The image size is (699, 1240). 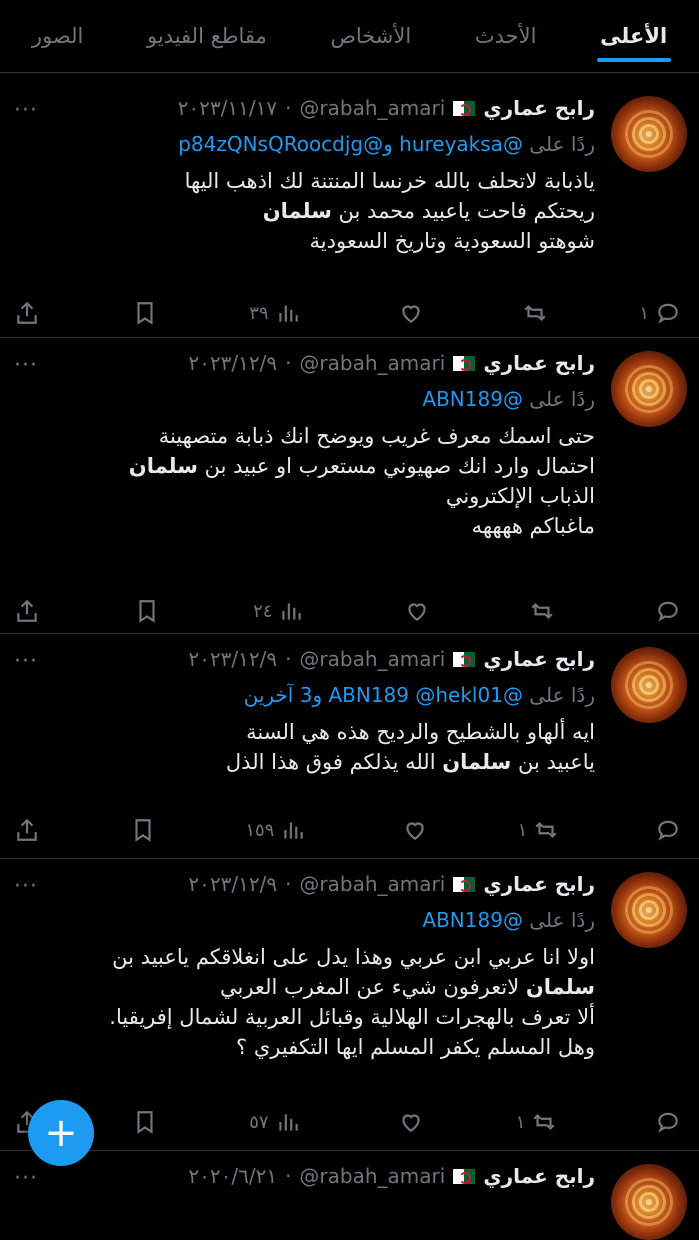 What do you see at coordinates (660, 313) in the screenshot?
I see `reply-button: ١` at bounding box center [660, 313].